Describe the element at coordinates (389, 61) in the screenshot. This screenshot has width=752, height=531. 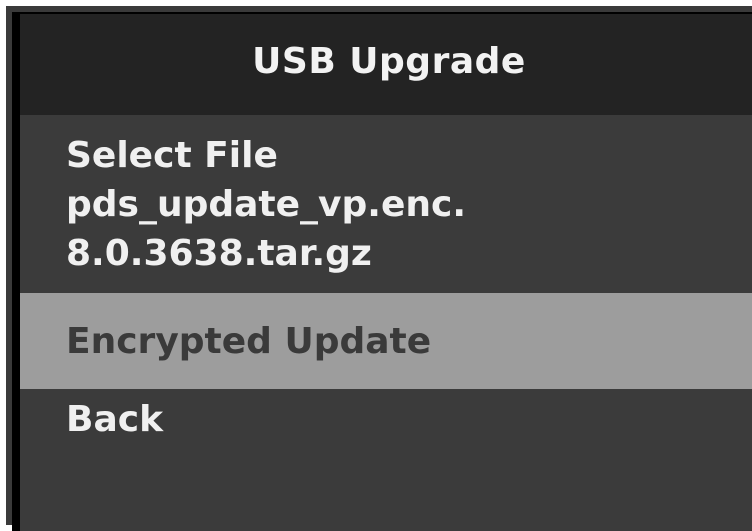
I see `page-title: USB Upgrade` at that location.